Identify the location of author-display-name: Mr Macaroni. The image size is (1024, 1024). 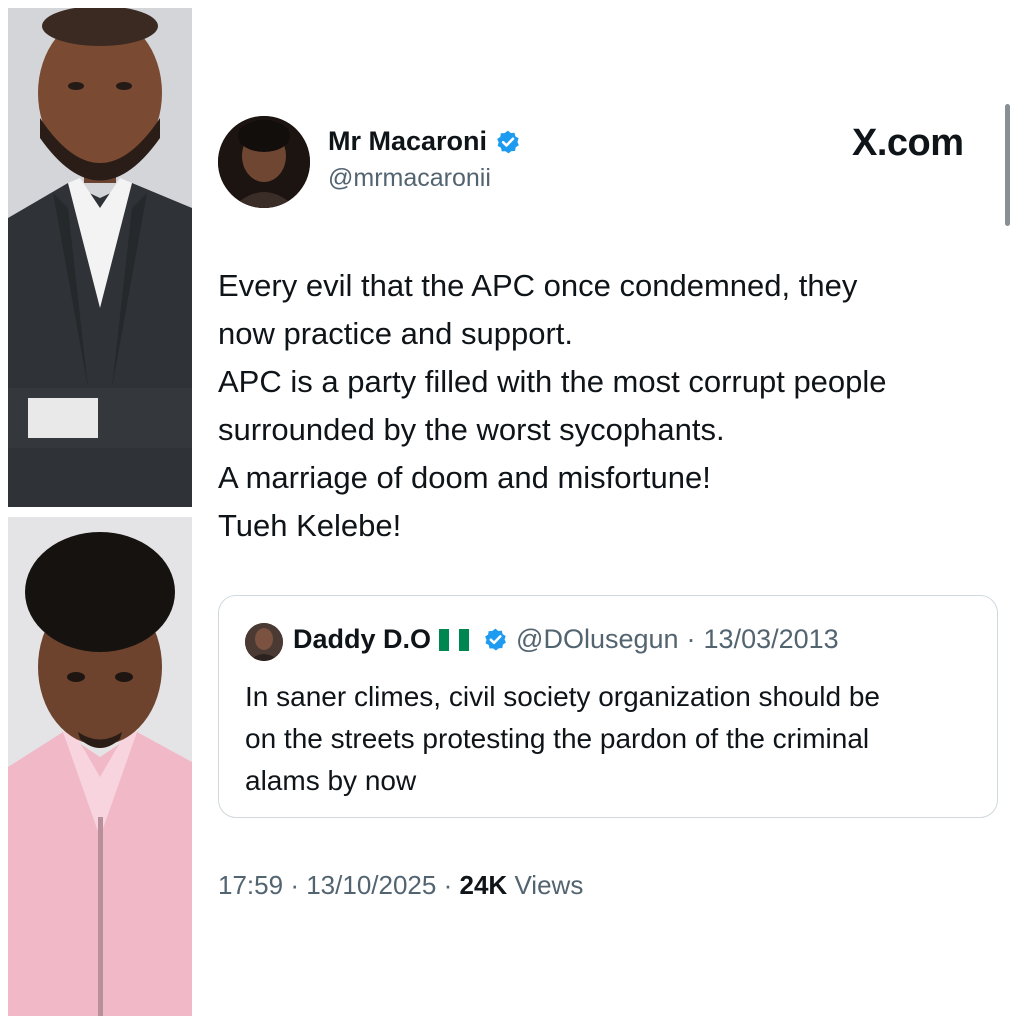
(407, 141).